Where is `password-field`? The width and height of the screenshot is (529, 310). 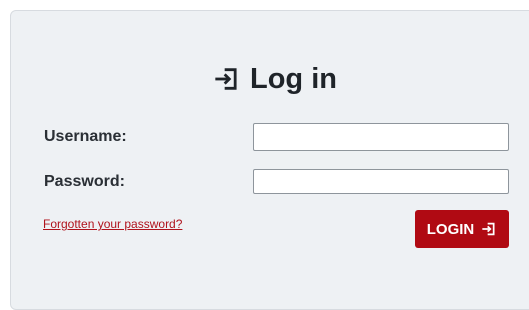 password-field is located at coordinates (381, 181).